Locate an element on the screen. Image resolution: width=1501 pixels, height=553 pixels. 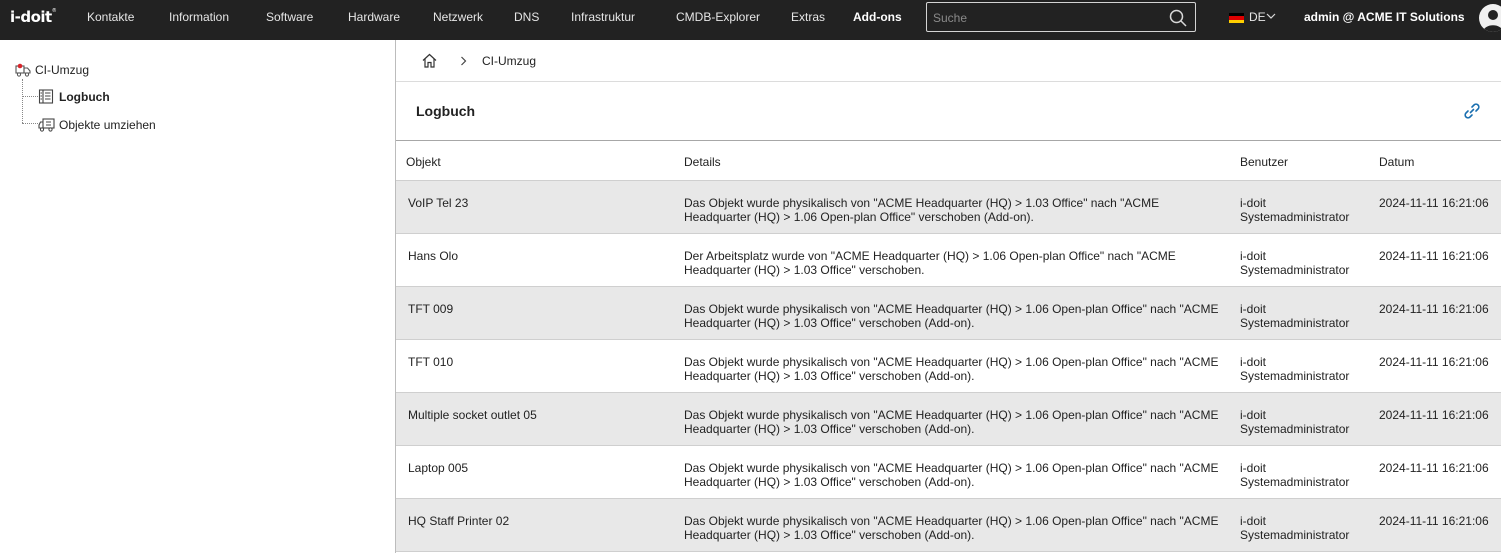
nav-software: Software is located at coordinates (289, 20).